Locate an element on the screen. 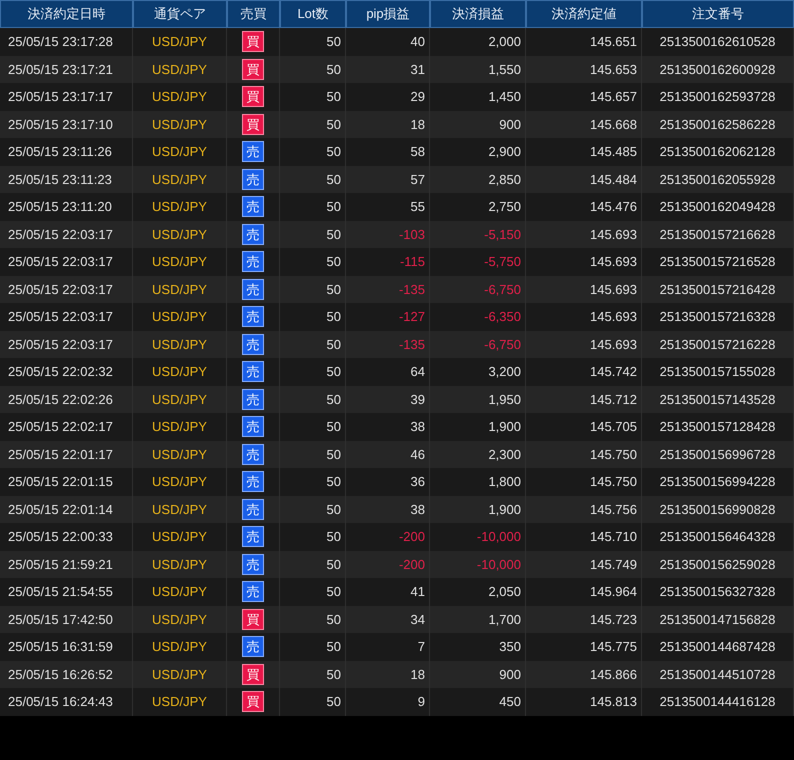 The width and height of the screenshot is (794, 760). column-header: 決済損益 is located at coordinates (478, 14).